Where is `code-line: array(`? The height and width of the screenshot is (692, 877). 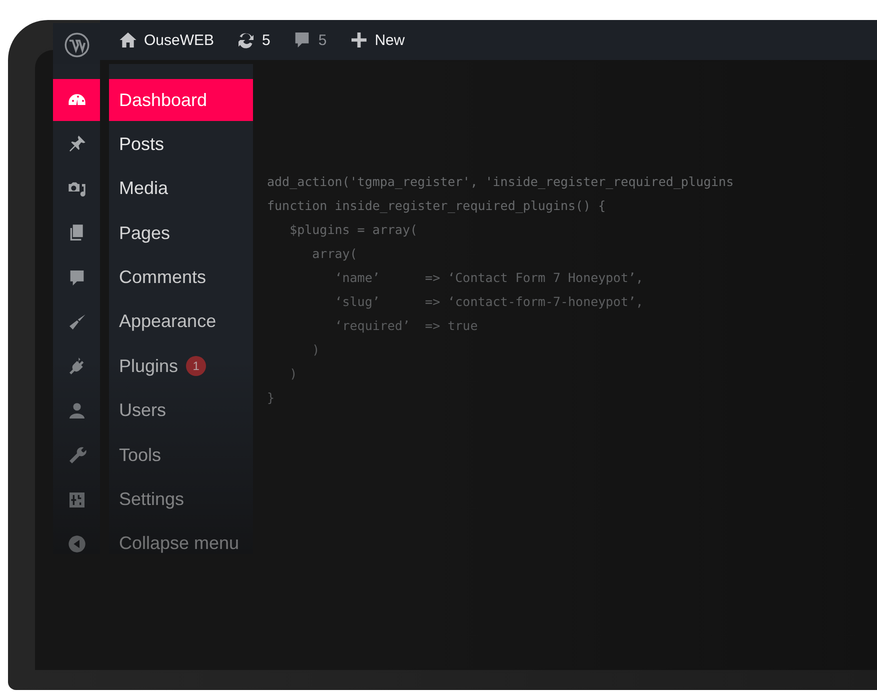 code-line: array( is located at coordinates (334, 254).